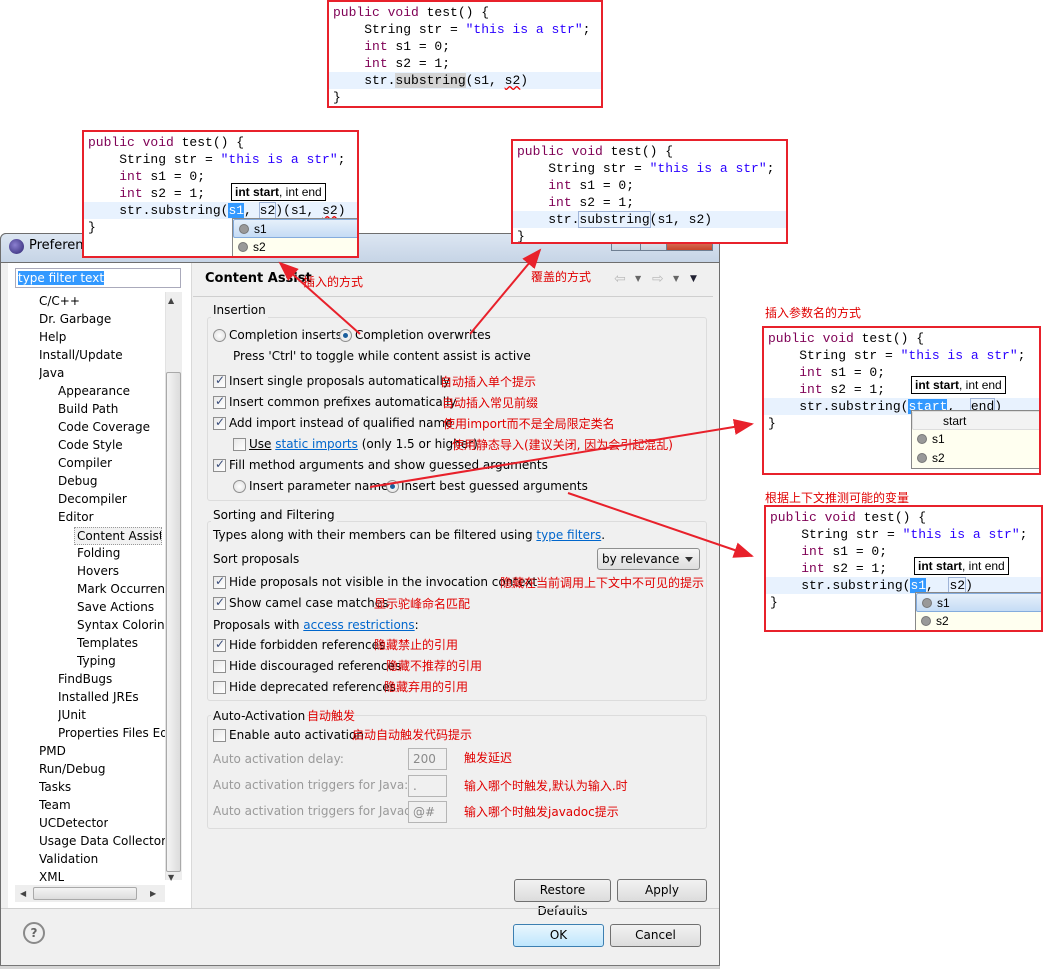  What do you see at coordinates (319, 298) in the screenshot?
I see `arrow-insert-mode` at bounding box center [319, 298].